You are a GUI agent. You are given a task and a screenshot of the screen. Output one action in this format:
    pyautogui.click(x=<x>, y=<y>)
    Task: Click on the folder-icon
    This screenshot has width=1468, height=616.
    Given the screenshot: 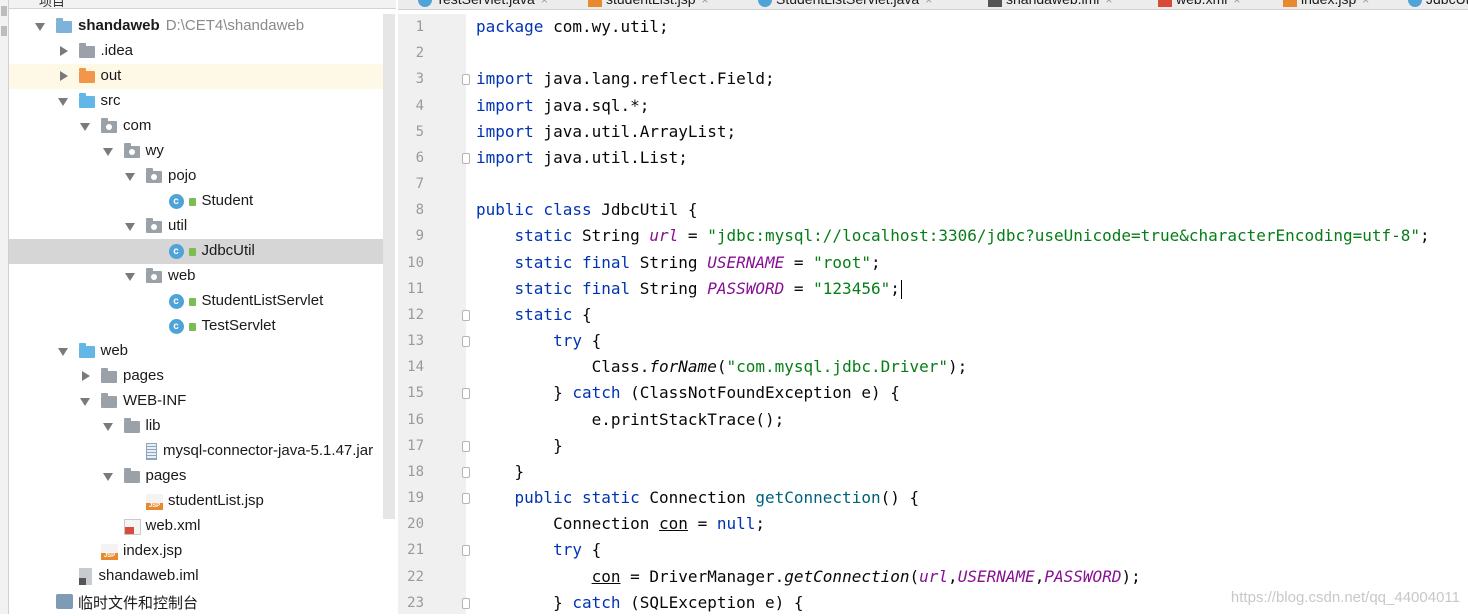 What is the action you would take?
    pyautogui.click(x=109, y=400)
    